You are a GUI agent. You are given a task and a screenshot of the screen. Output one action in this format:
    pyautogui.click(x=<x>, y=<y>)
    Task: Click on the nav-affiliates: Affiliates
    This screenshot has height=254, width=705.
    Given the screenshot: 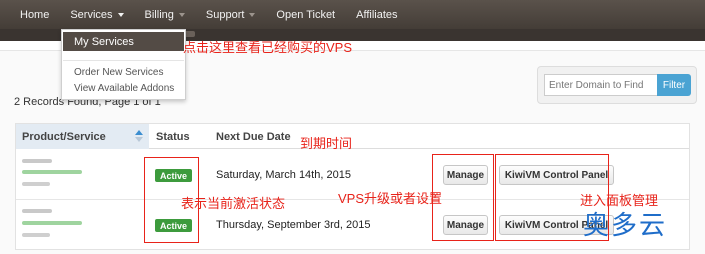 What is the action you would take?
    pyautogui.click(x=376, y=14)
    